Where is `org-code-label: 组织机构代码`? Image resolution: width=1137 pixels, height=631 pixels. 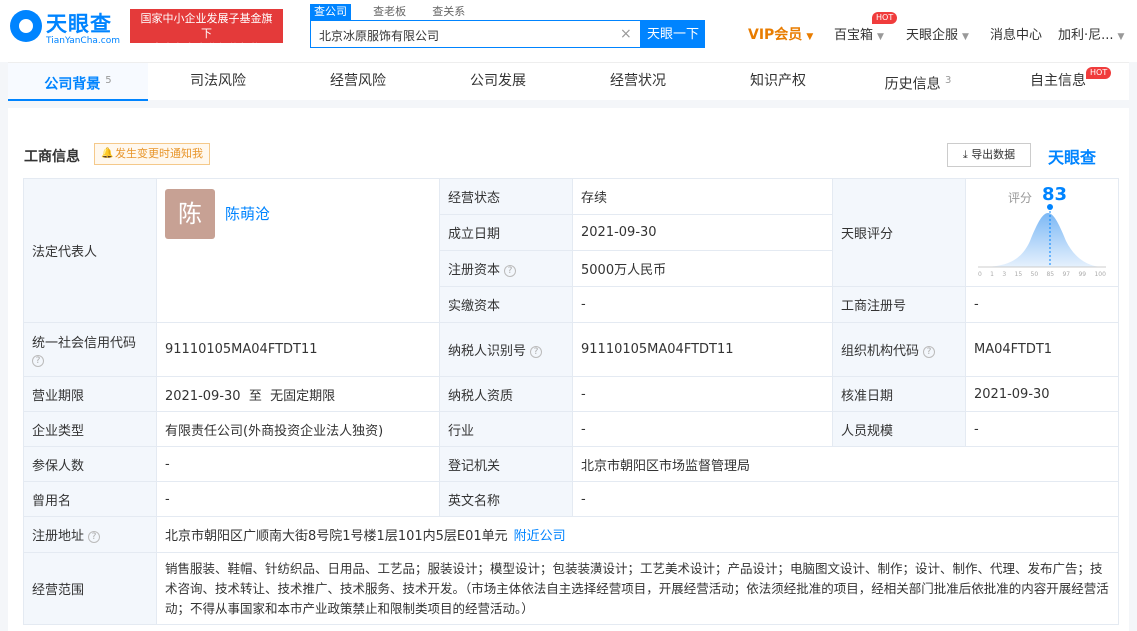
org-code-label: 组织机构代码 is located at coordinates (880, 351).